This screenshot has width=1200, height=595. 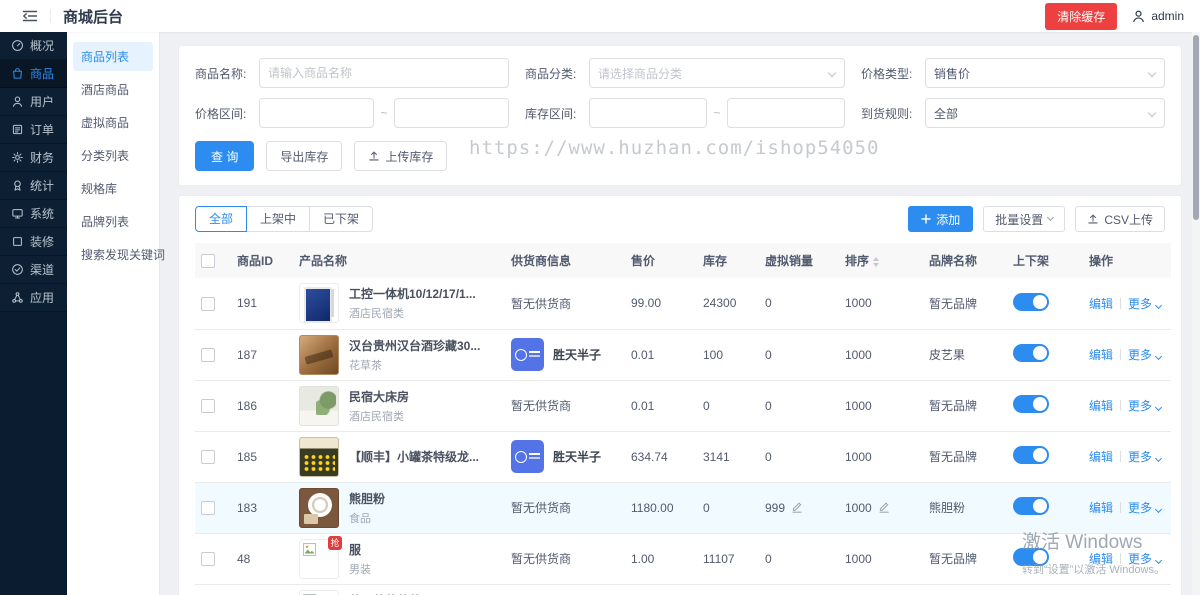 I want to click on product-name: 蒲公英花草茶, so click(x=385, y=593).